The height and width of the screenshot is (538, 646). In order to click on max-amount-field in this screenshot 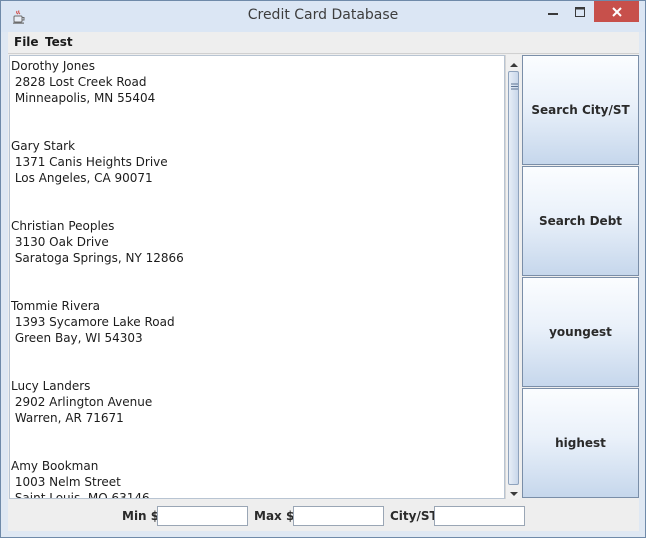, I will do `click(338, 516)`.